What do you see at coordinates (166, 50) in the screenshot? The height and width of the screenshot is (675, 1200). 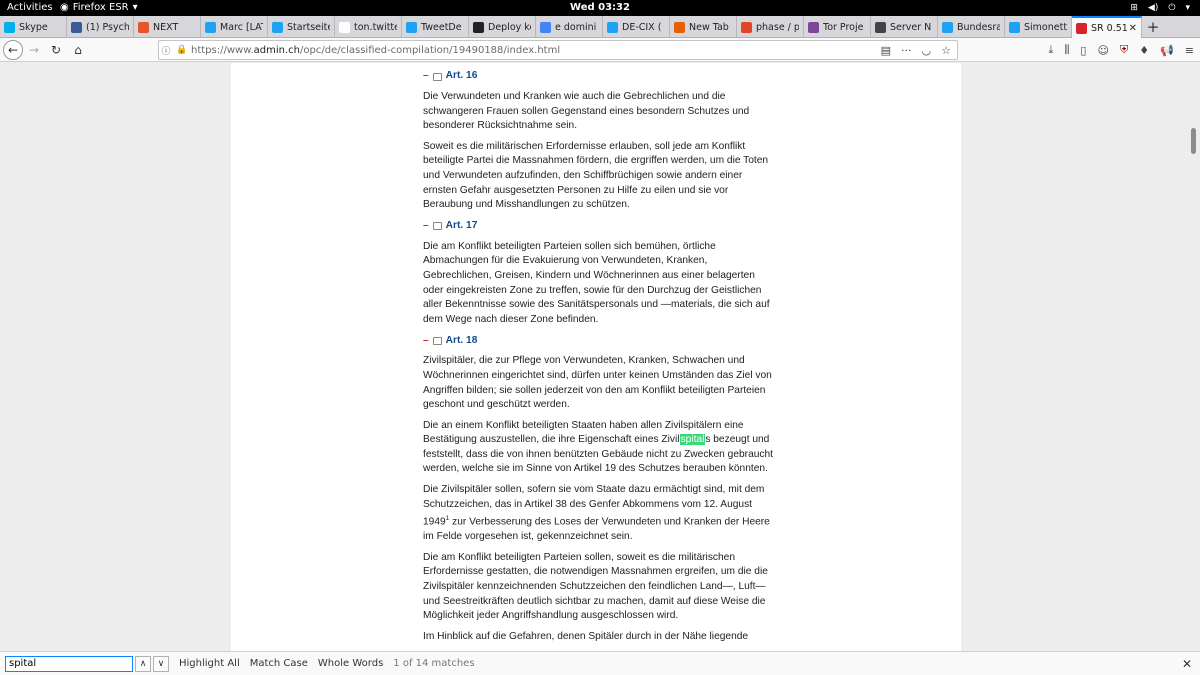 I see `info-icon: ⓘ` at bounding box center [166, 50].